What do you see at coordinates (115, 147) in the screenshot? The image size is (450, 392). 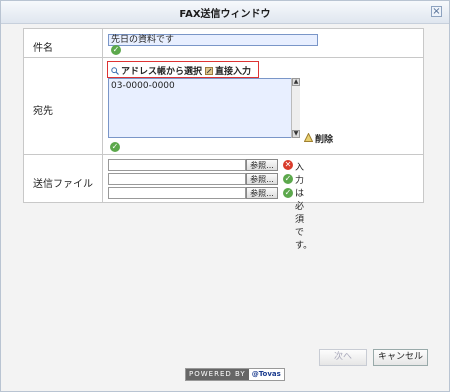 I see `destination-ok-icon: ✓` at bounding box center [115, 147].